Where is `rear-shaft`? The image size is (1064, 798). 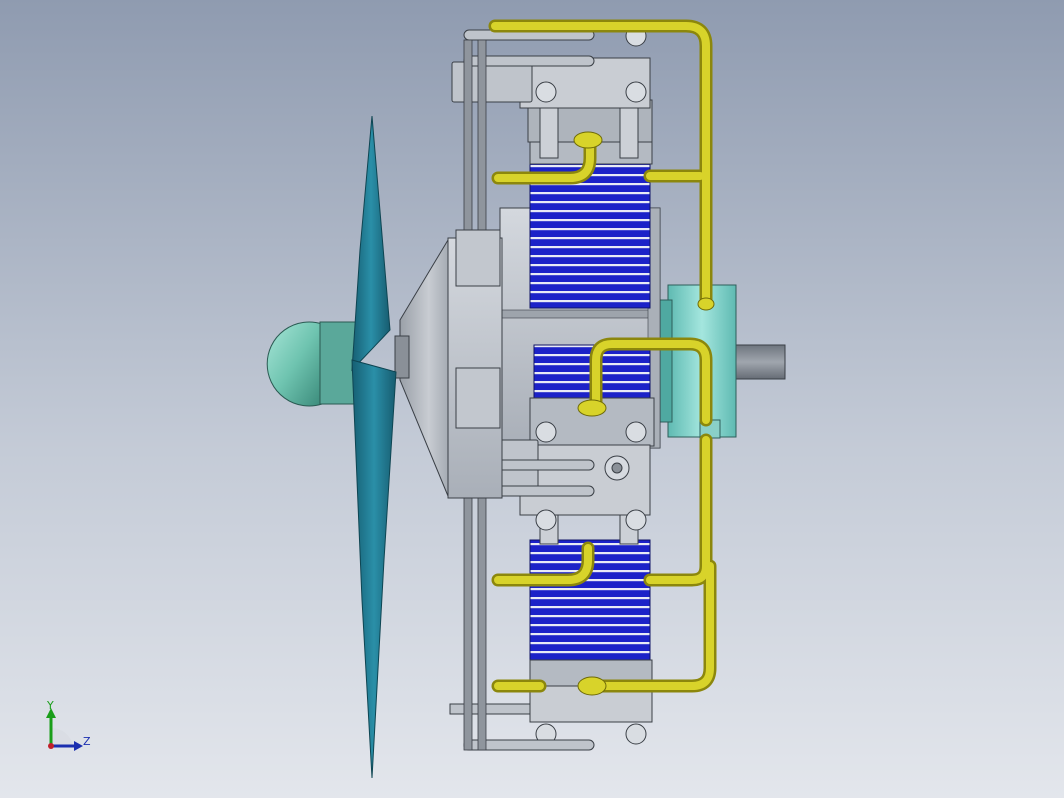 rear-shaft is located at coordinates (760, 362).